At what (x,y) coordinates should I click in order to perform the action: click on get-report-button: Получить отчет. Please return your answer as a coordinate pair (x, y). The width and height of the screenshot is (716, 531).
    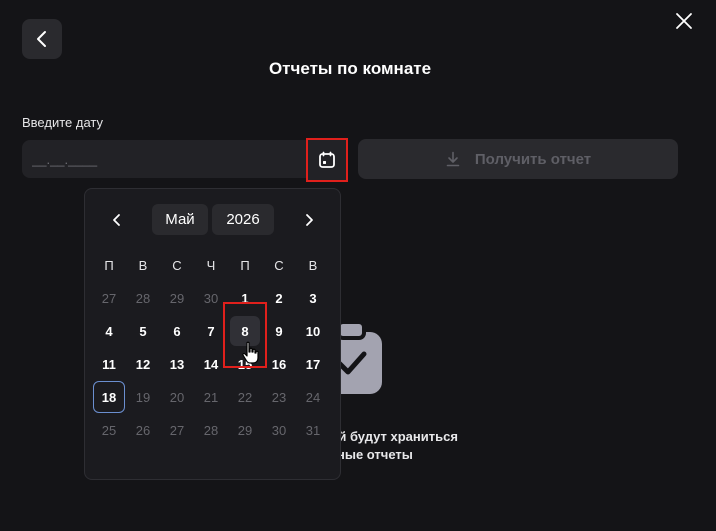
    Looking at the image, I should click on (518, 159).